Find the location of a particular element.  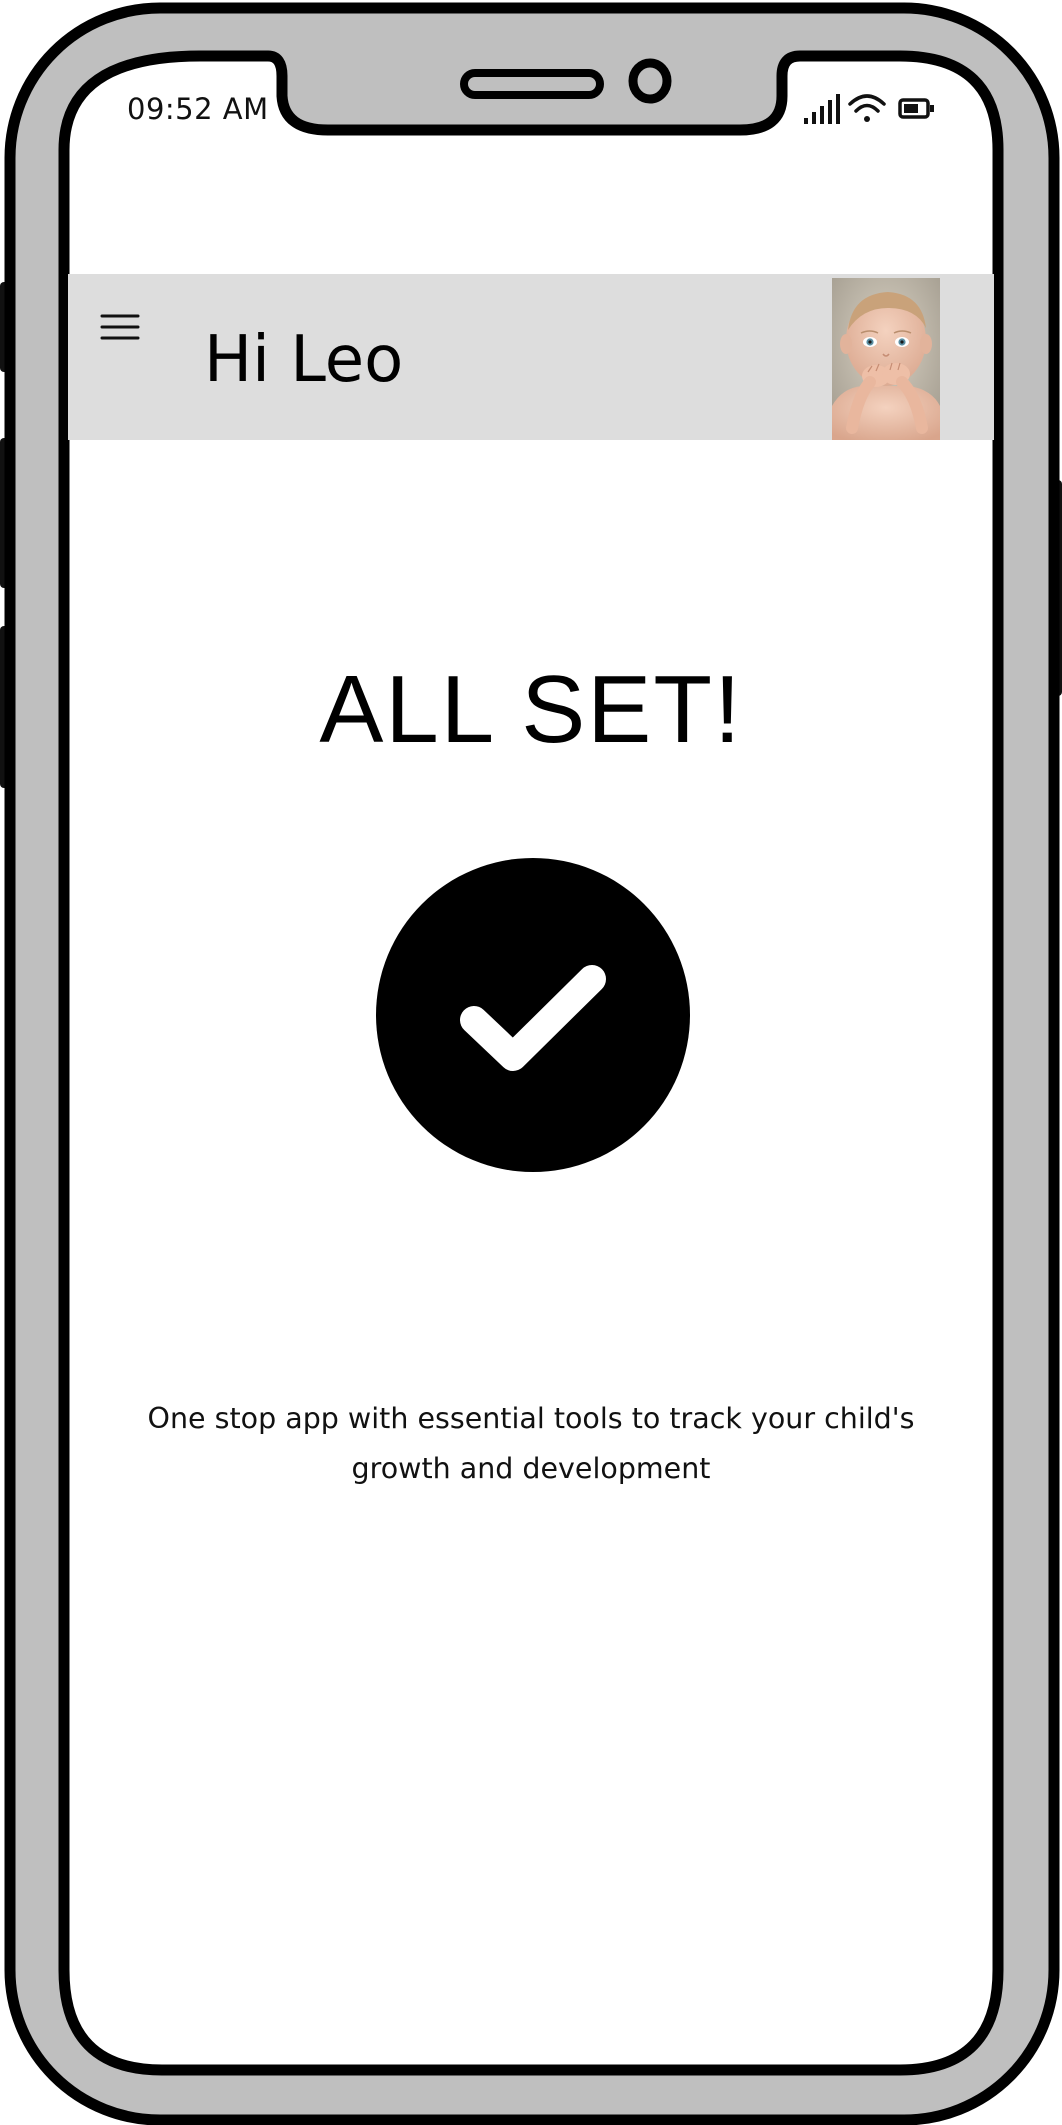

hamburger-menu-icon is located at coordinates (120, 328).